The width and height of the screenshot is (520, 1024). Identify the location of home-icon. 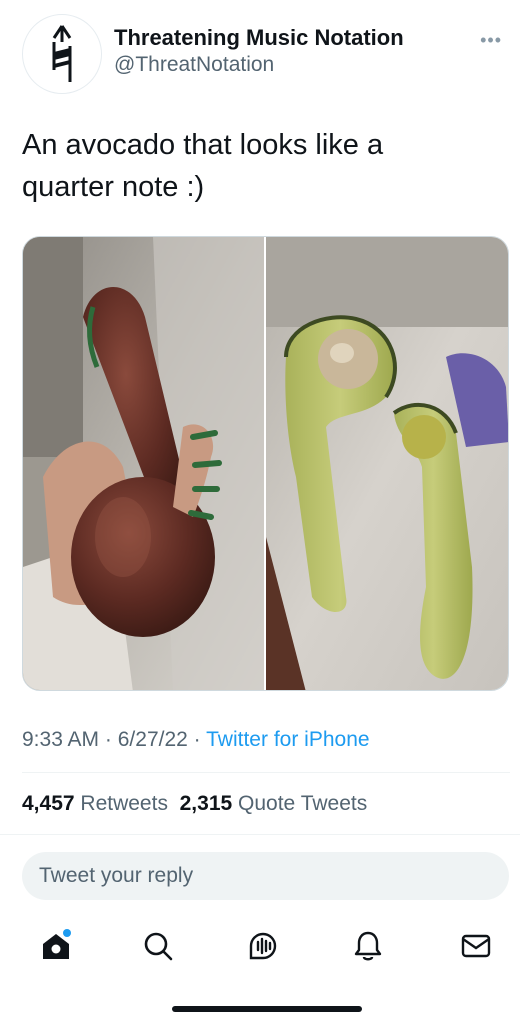
(56, 946).